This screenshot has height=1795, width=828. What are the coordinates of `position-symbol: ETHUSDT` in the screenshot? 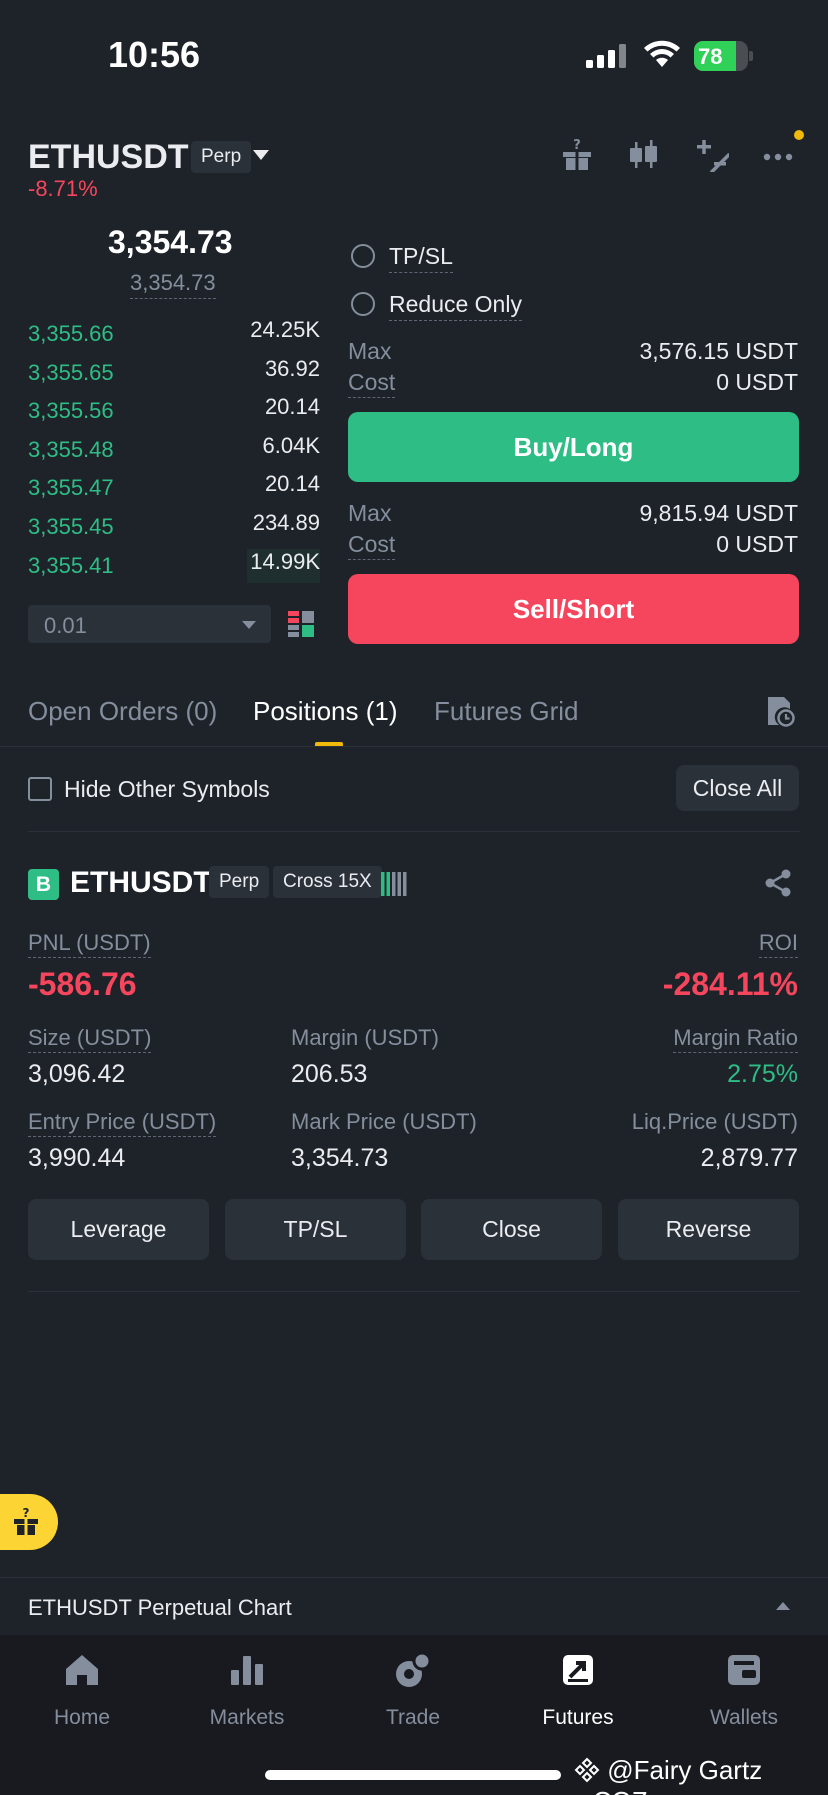 It's located at (141, 883).